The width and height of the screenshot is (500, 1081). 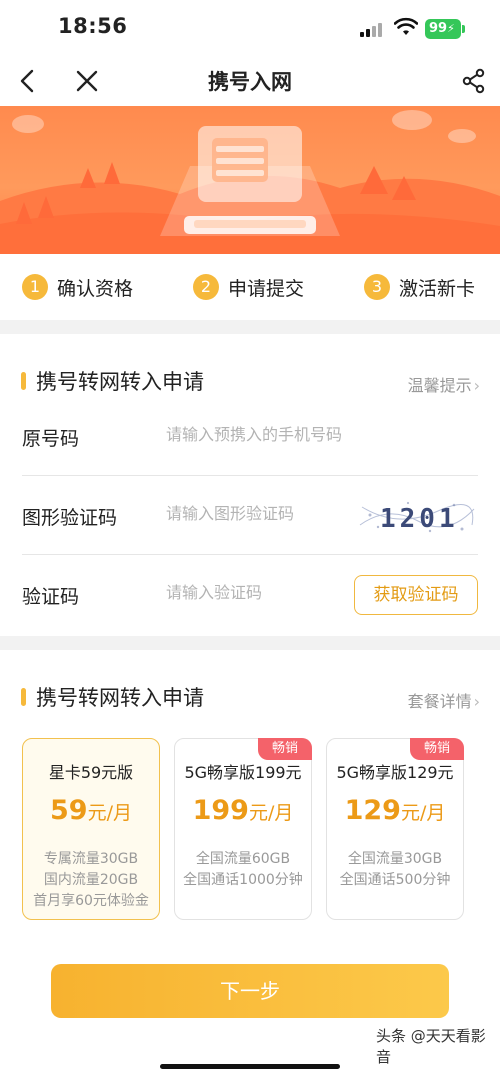 What do you see at coordinates (438, 28) in the screenshot?
I see `battery-level: 99` at bounding box center [438, 28].